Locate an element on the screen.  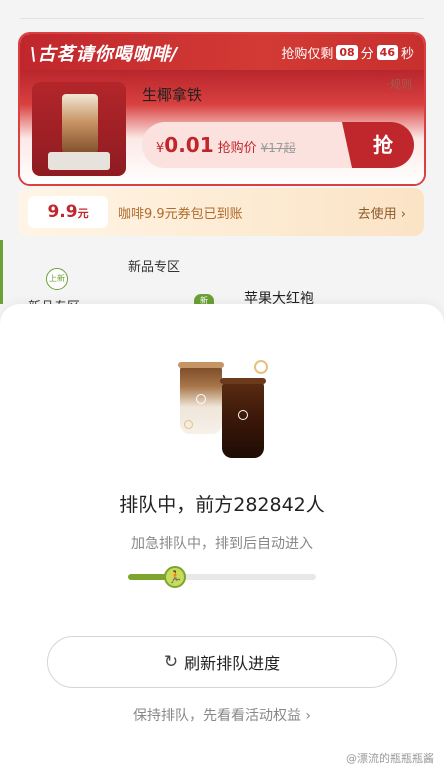
rules-link: ·规则 is located at coordinates (400, 84).